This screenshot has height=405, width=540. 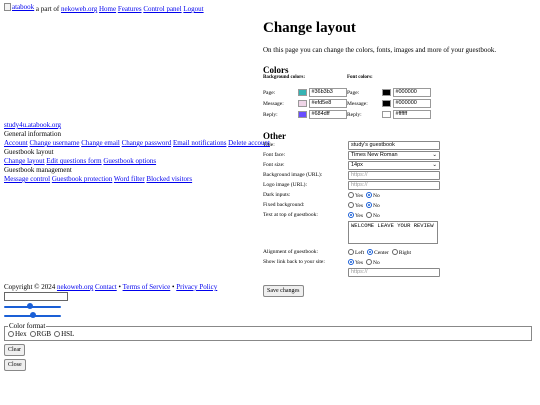 I want to click on fixed-bg-label: Fixed background:, so click(x=284, y=205).